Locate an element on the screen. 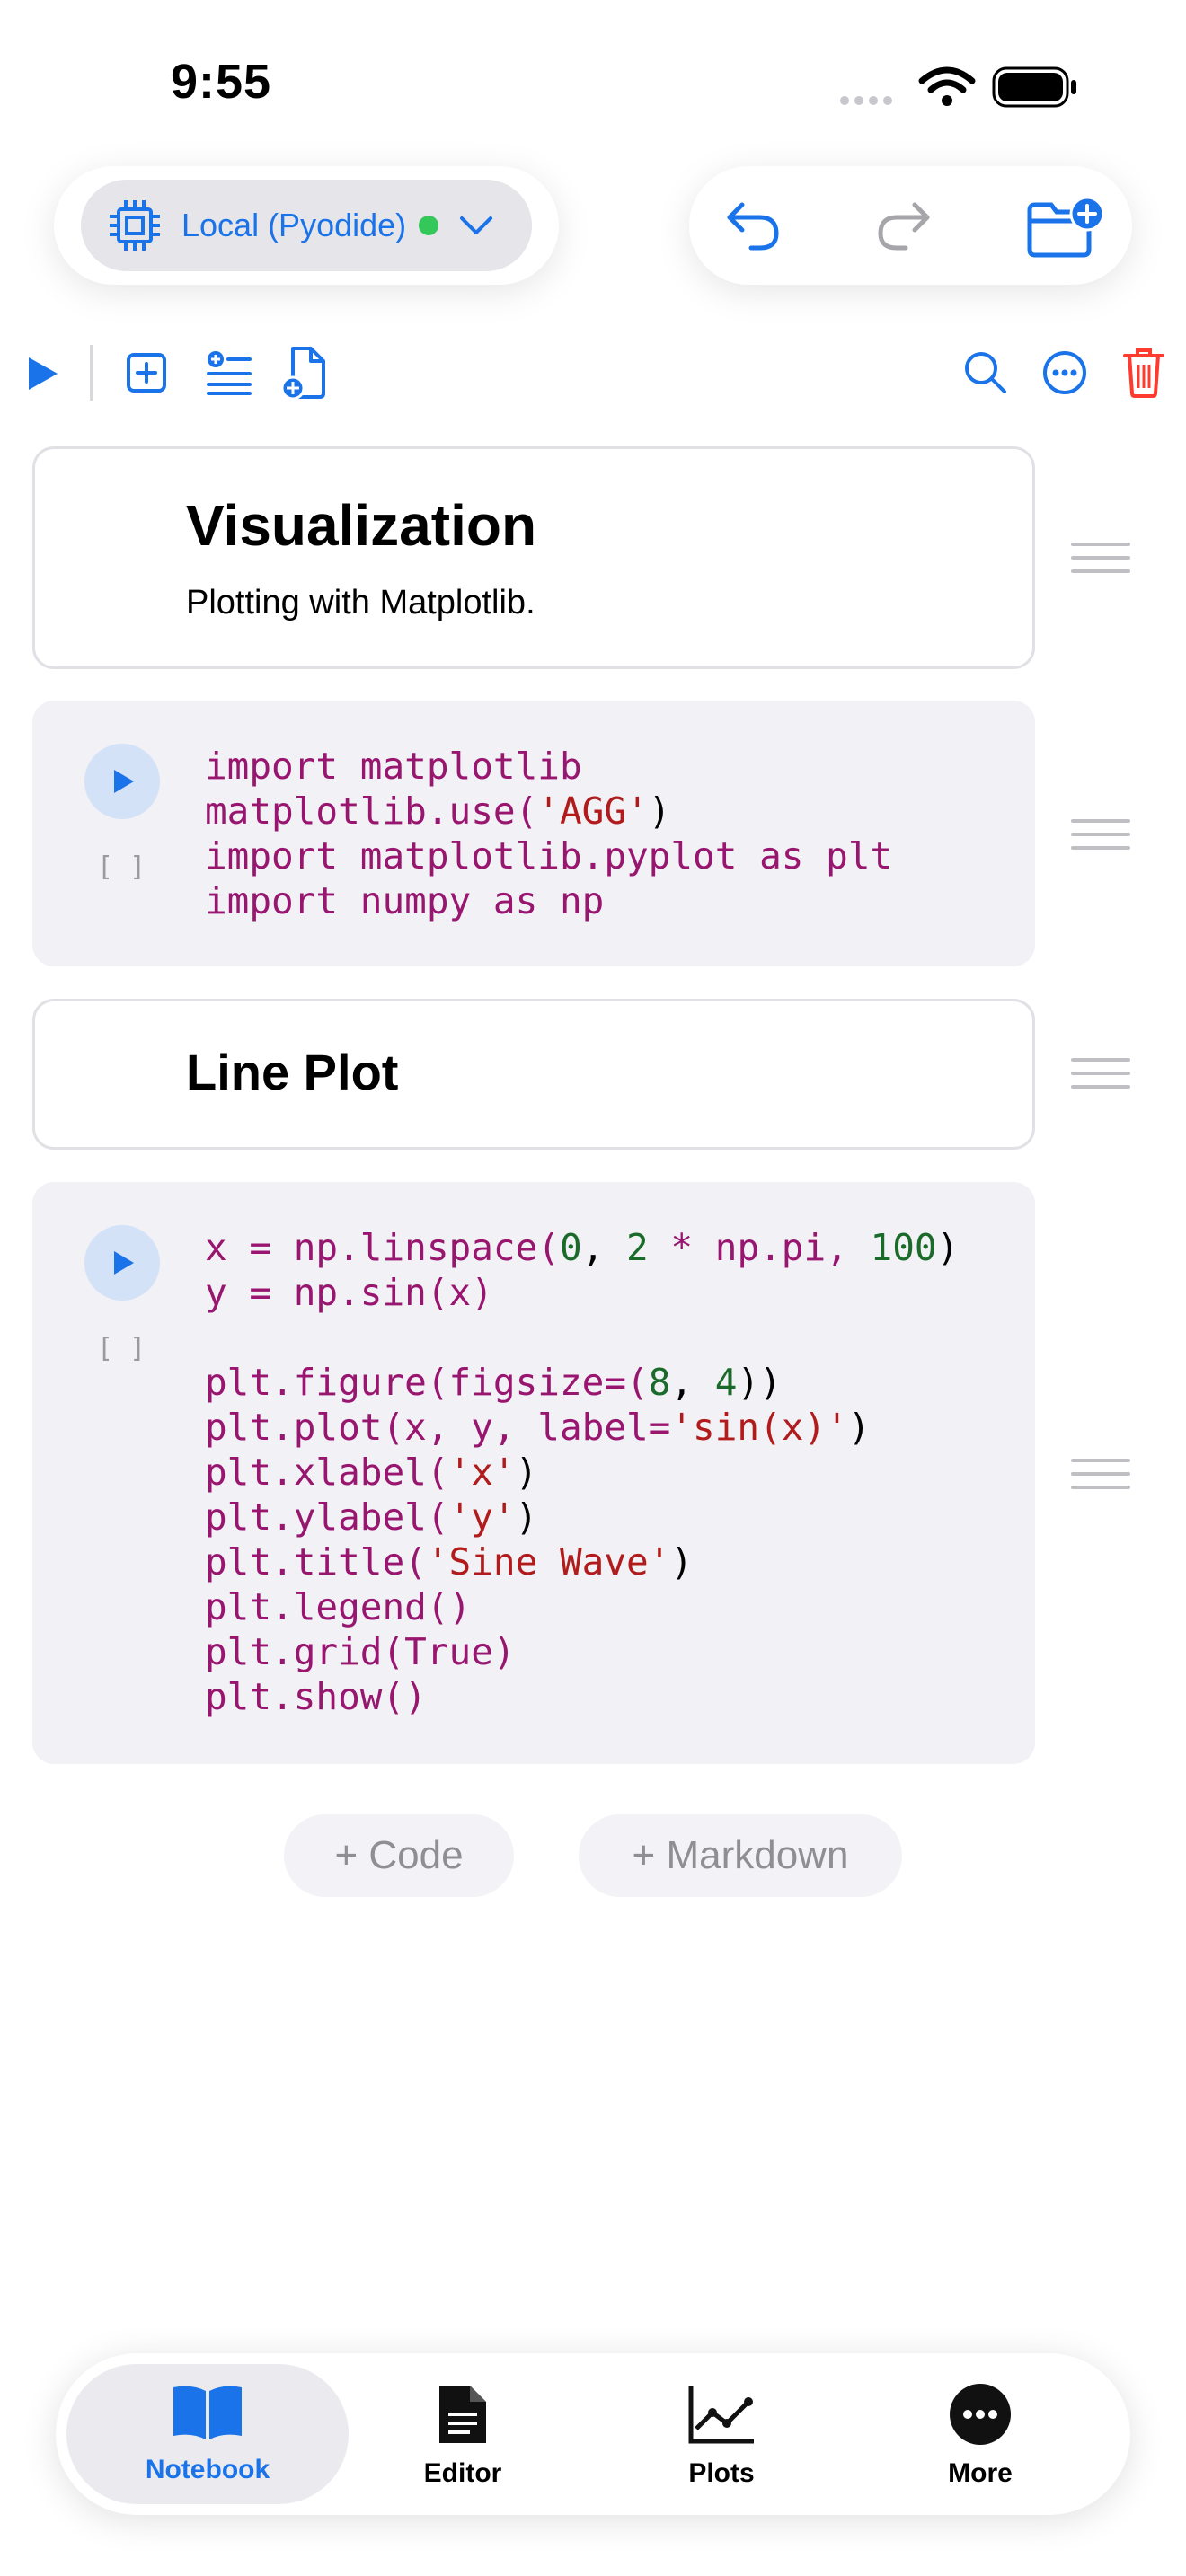 This screenshot has width=1186, height=2576. tab-editor: Editor is located at coordinates (463, 2435).